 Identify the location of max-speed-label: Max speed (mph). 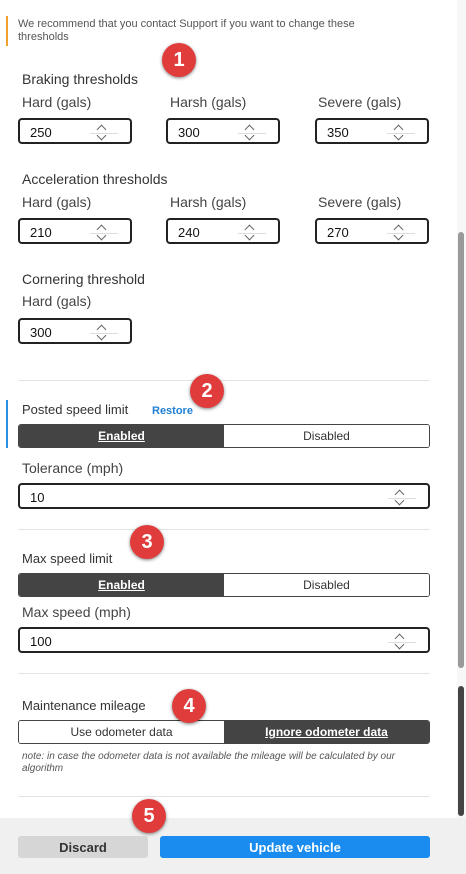
(76, 612).